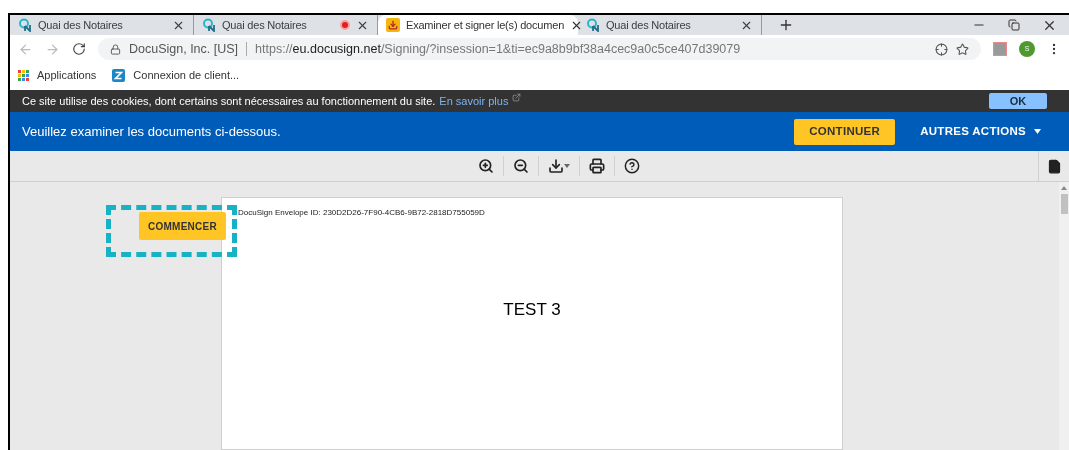 Image resolution: width=1069 pixels, height=450 pixels. I want to click on learn-more-link: En savoir plus, so click(474, 101).